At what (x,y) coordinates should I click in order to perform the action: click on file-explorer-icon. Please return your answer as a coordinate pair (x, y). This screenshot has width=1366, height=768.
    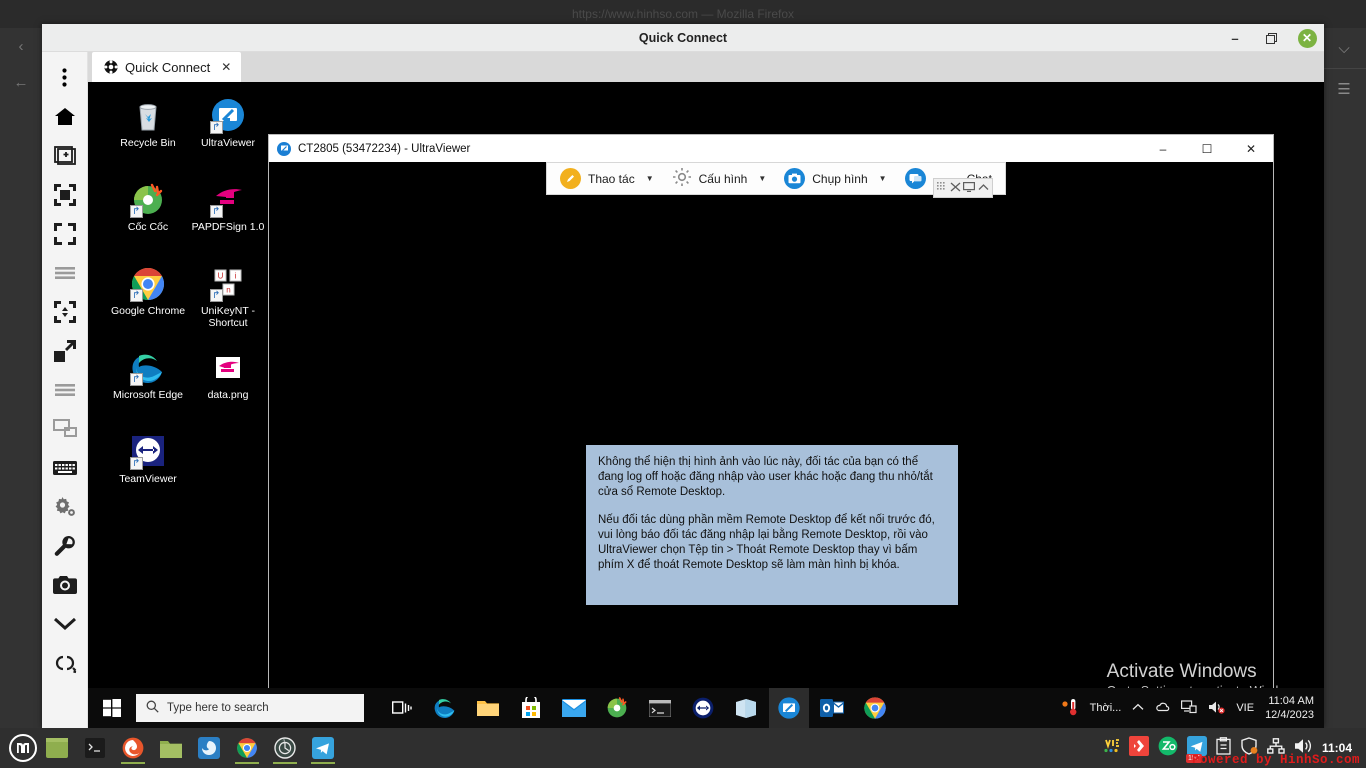
    Looking at the image, I should click on (488, 708).